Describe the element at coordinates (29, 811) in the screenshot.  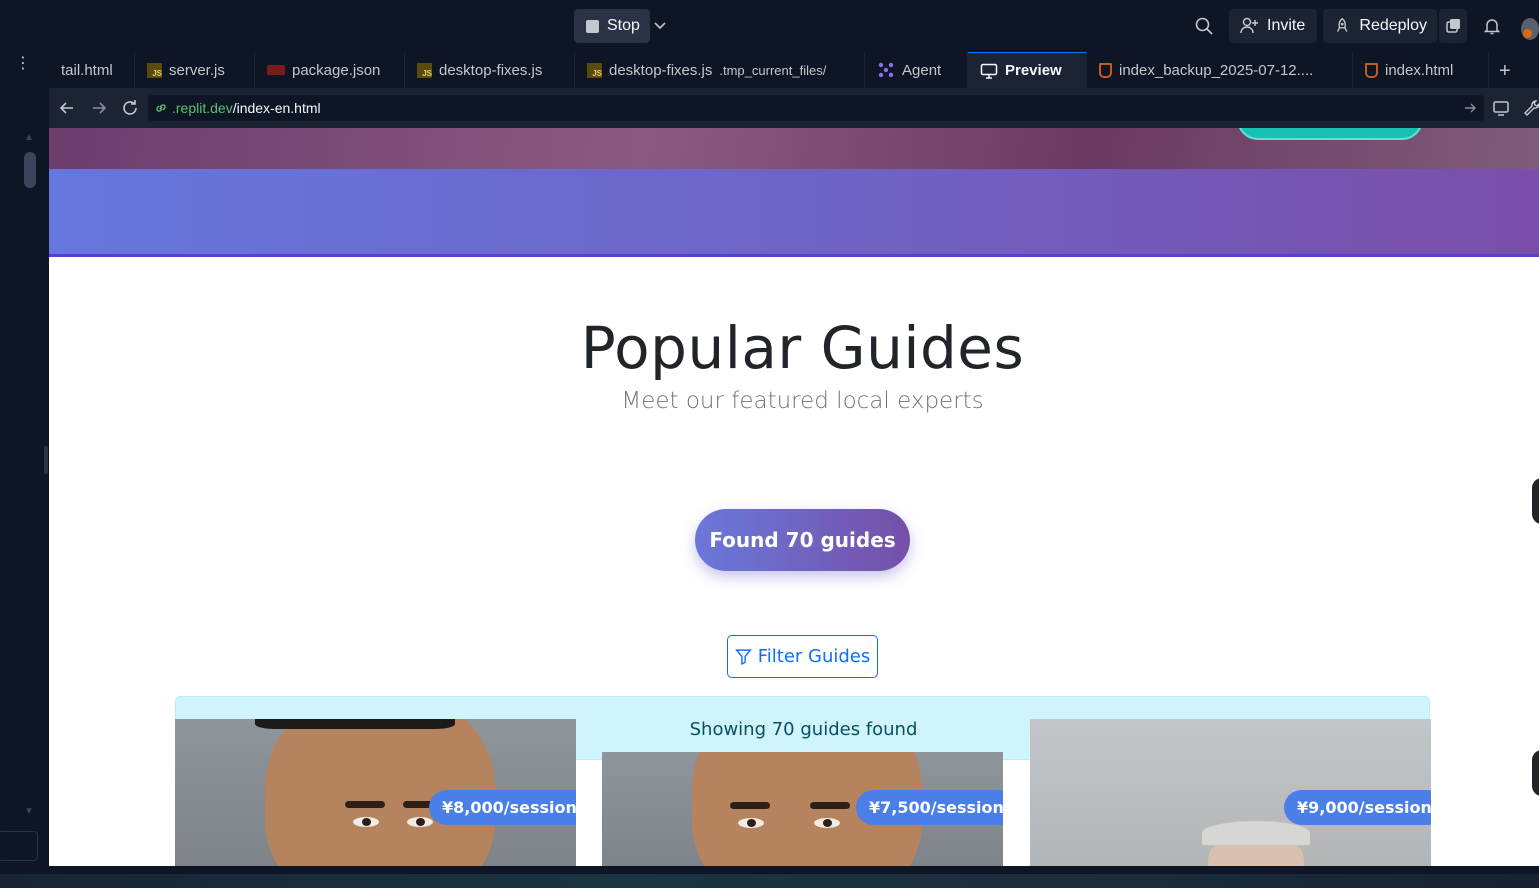
I see `scroll-down-arrow-icon: ▼` at that location.